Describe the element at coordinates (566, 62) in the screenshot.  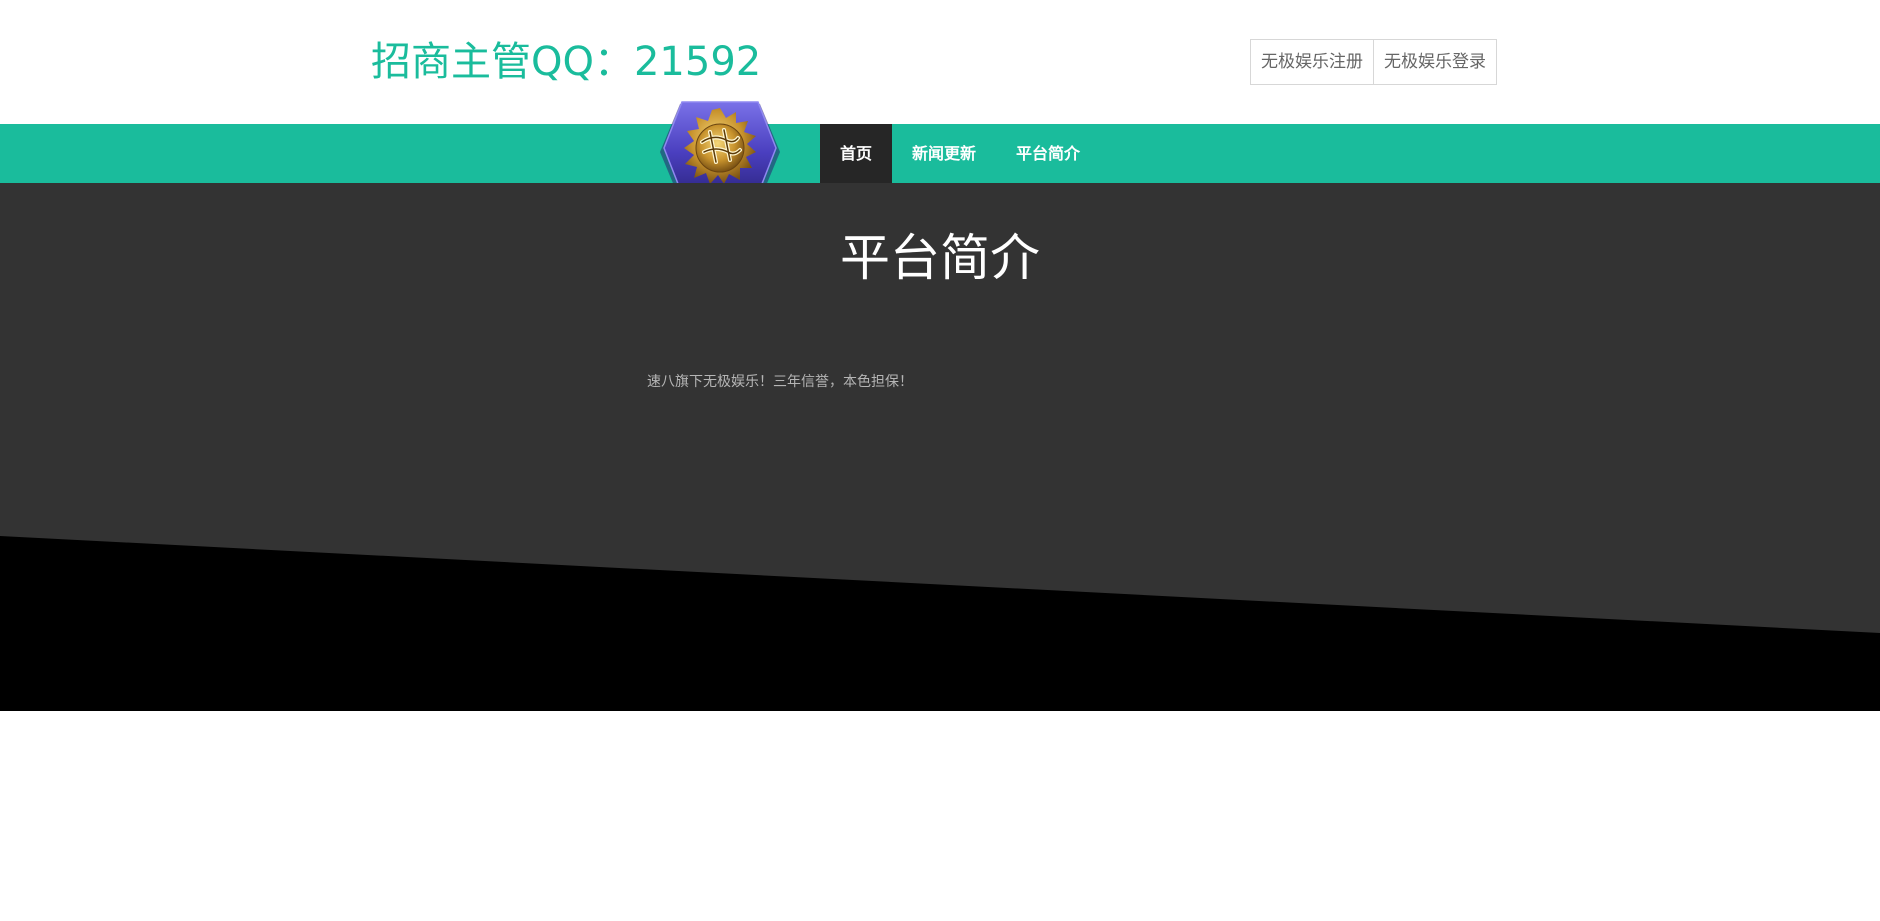
I see `page-title: 招商主管QQ：21592` at that location.